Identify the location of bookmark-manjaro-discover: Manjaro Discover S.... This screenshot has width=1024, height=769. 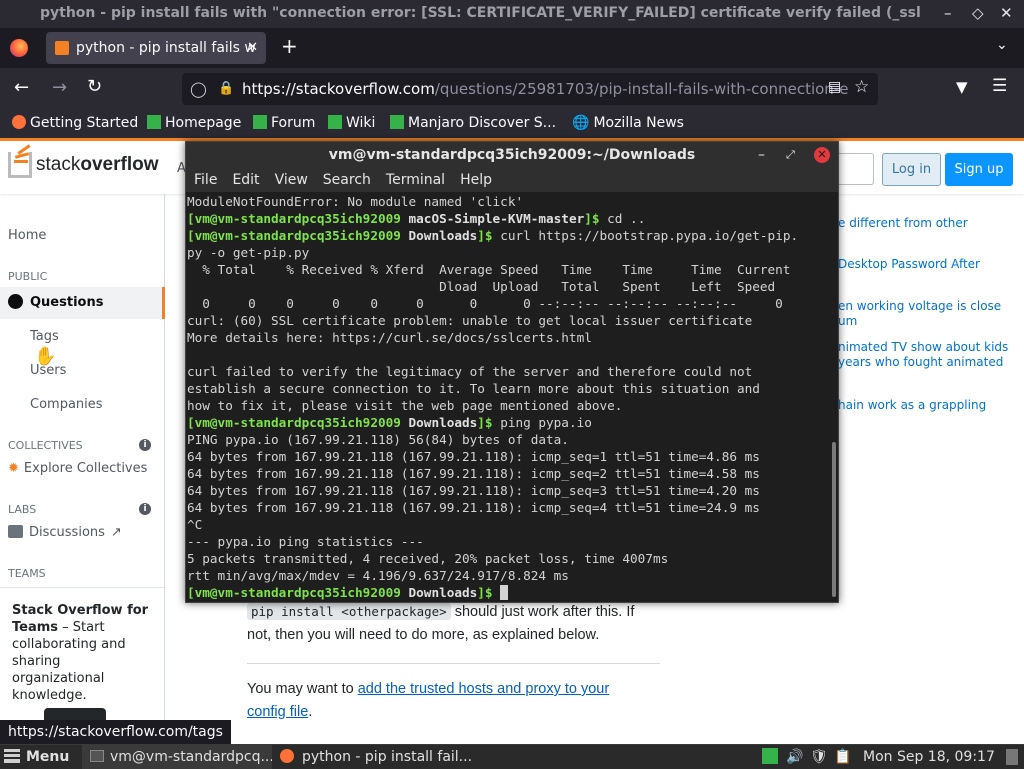
(473, 123).